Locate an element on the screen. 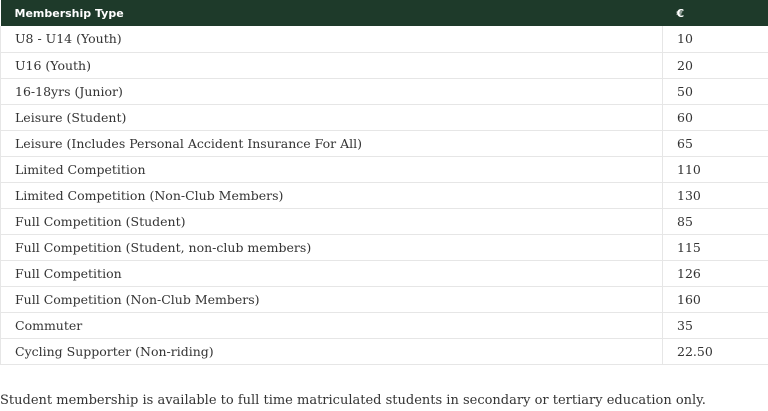 Image resolution: width=768 pixels, height=411 pixels. table-row: Full Competition 126 is located at coordinates (384, 273).